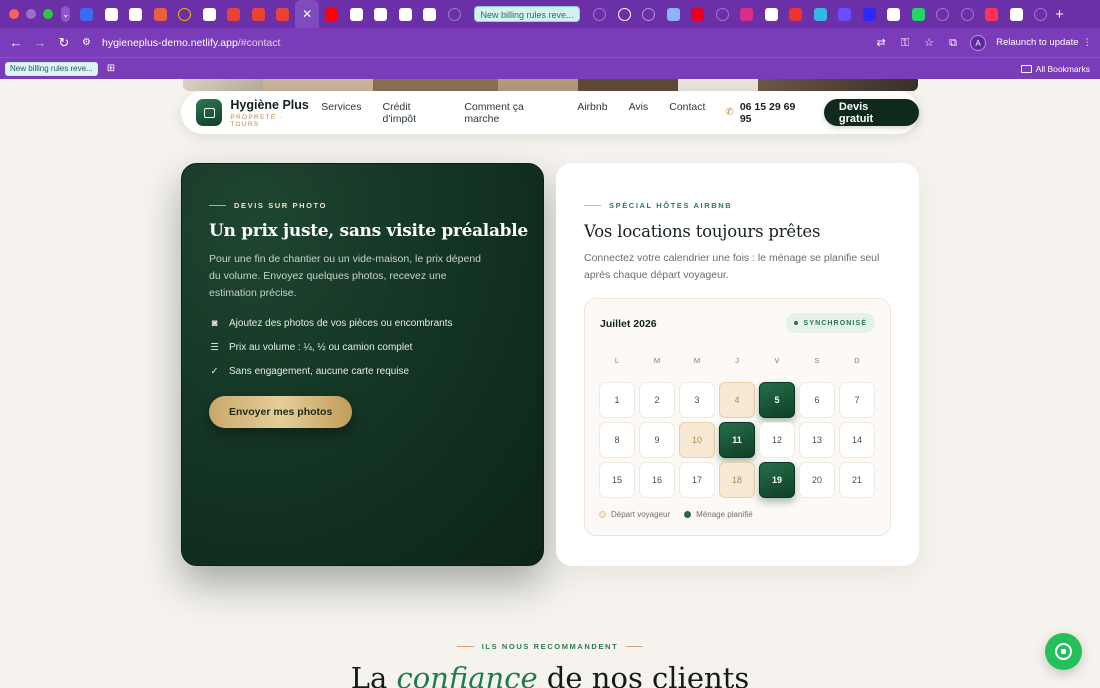  I want to click on site-settings-icon: ⚙, so click(89, 43).